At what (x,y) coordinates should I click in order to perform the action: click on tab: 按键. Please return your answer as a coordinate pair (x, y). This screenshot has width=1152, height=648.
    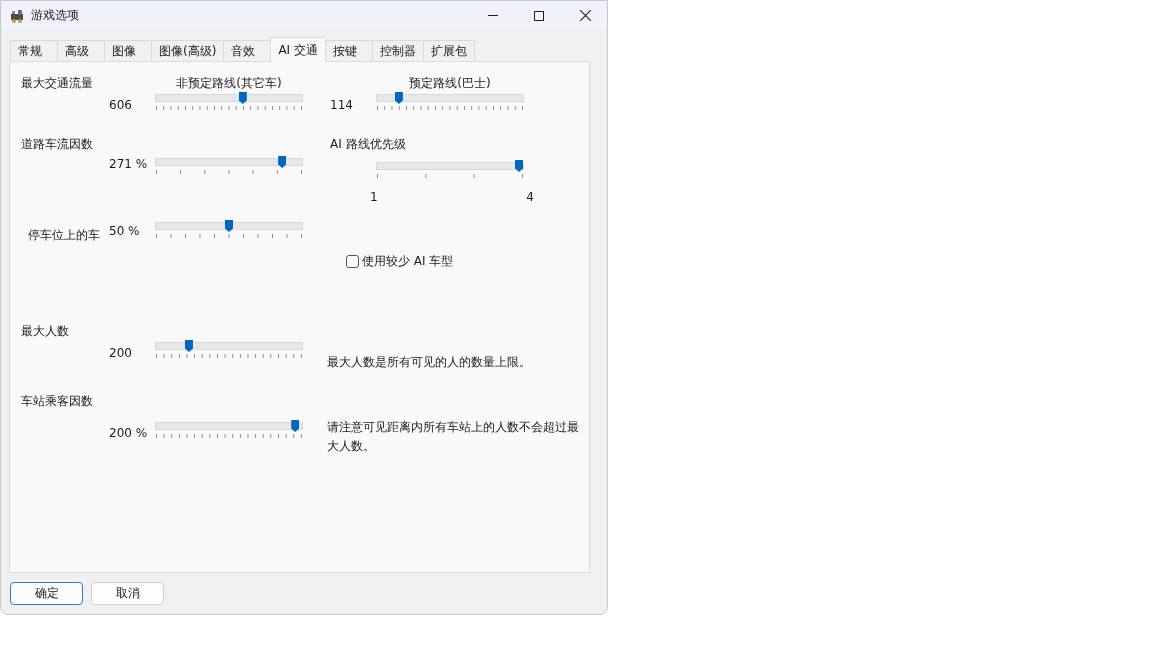
    Looking at the image, I should click on (348, 50).